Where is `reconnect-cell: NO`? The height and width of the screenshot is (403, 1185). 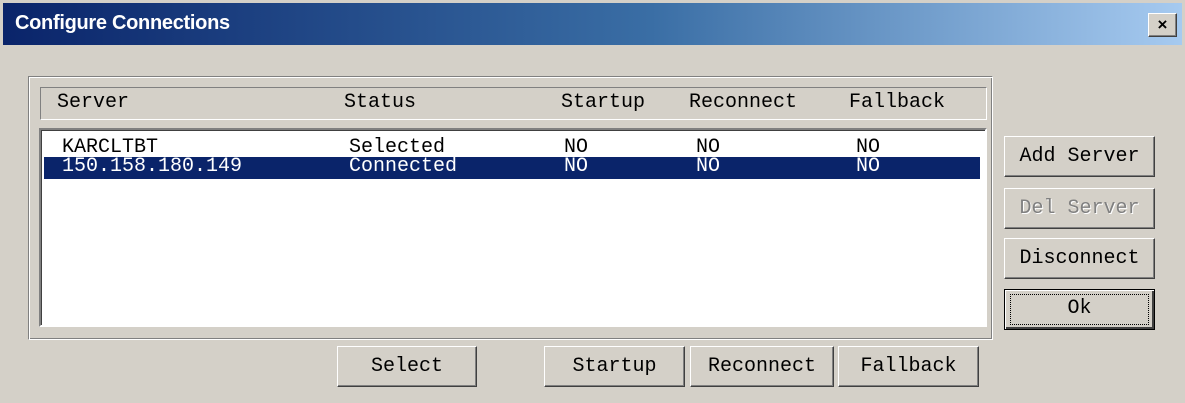 reconnect-cell: NO is located at coordinates (708, 166).